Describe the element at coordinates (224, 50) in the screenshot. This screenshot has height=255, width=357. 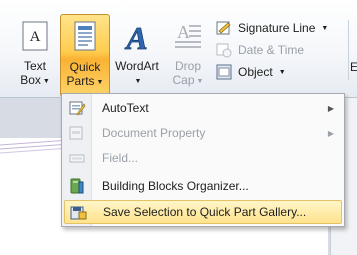
I see `calendar-clock-icon` at that location.